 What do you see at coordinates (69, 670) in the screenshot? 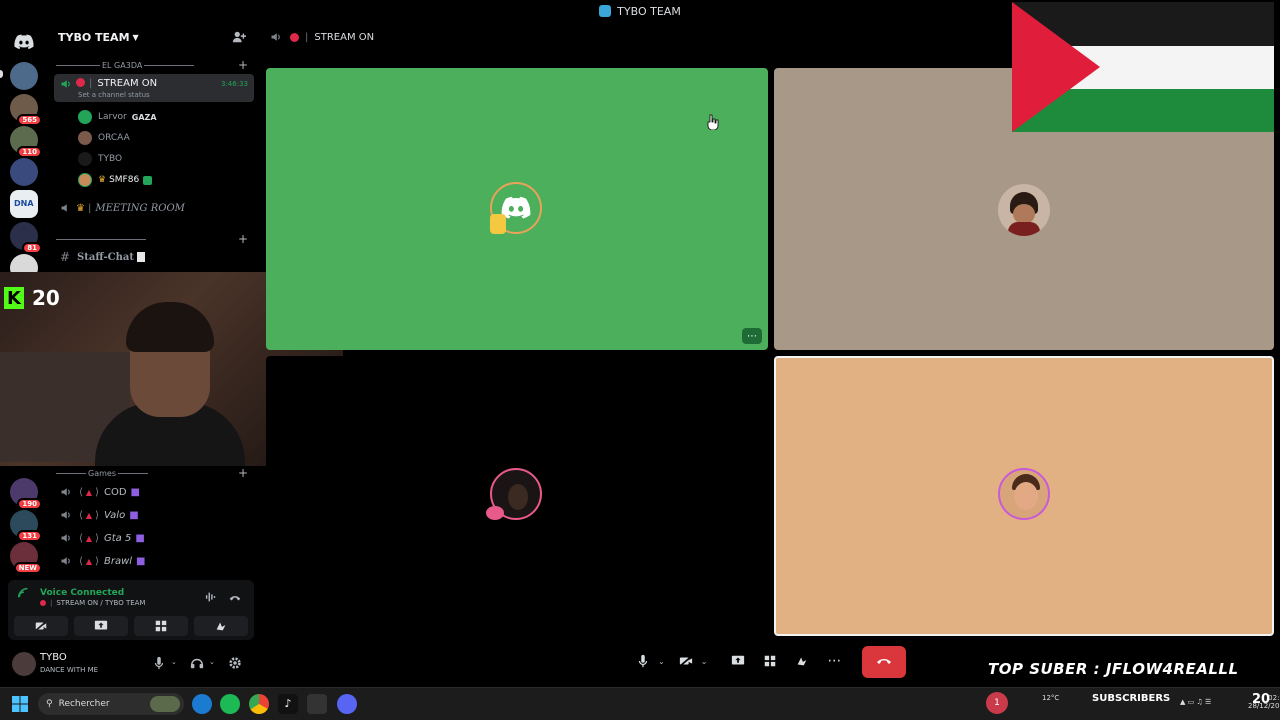
I see `user-custom-status: DANCE WITH ME` at bounding box center [69, 670].